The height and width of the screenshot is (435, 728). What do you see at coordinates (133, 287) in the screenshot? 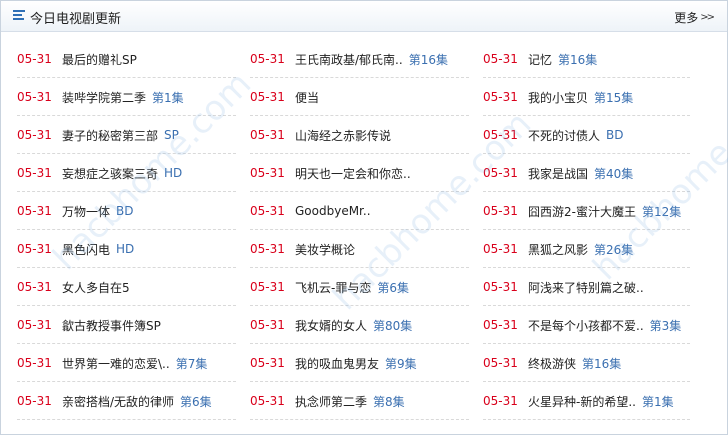
I see `list-item: 05-31 女人多自在5` at bounding box center [133, 287].